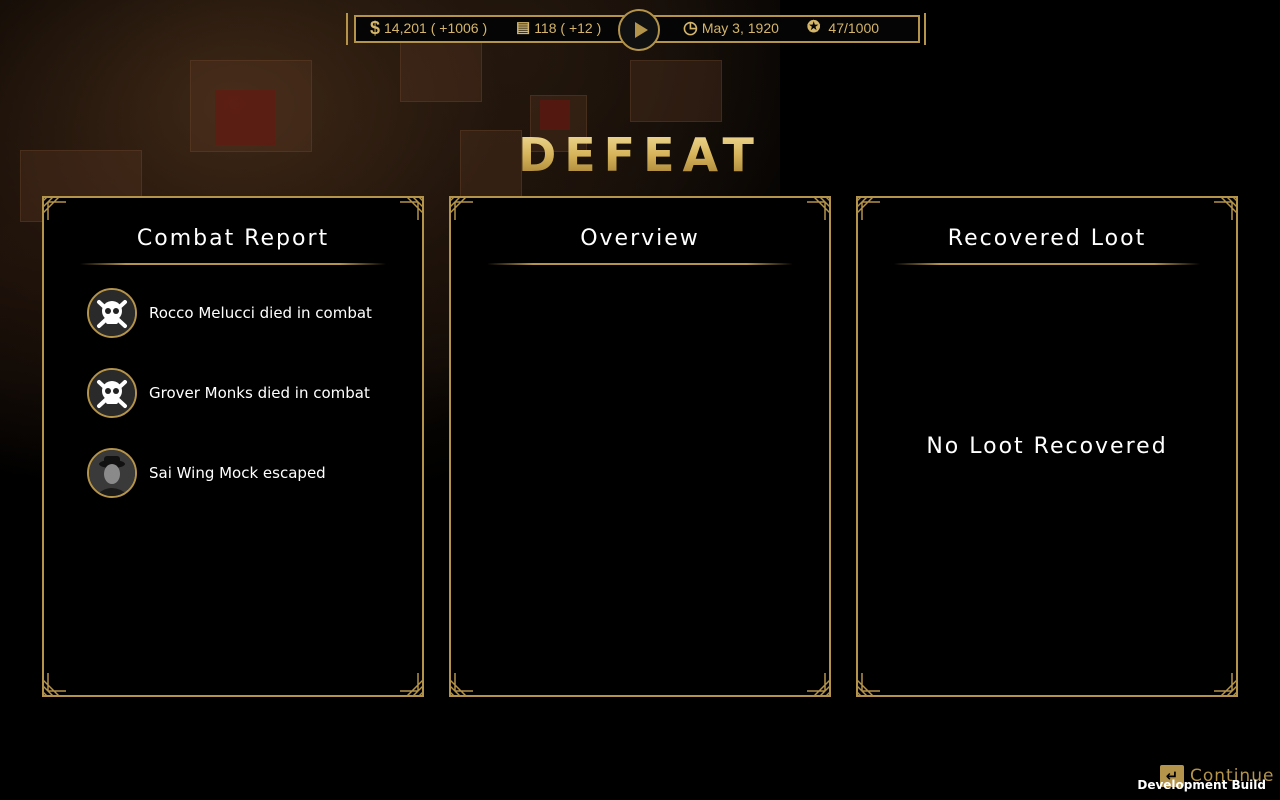 The image size is (1280, 800). What do you see at coordinates (436, 28) in the screenshot?
I see `money-value: 14,201 ( +1006 )` at bounding box center [436, 28].